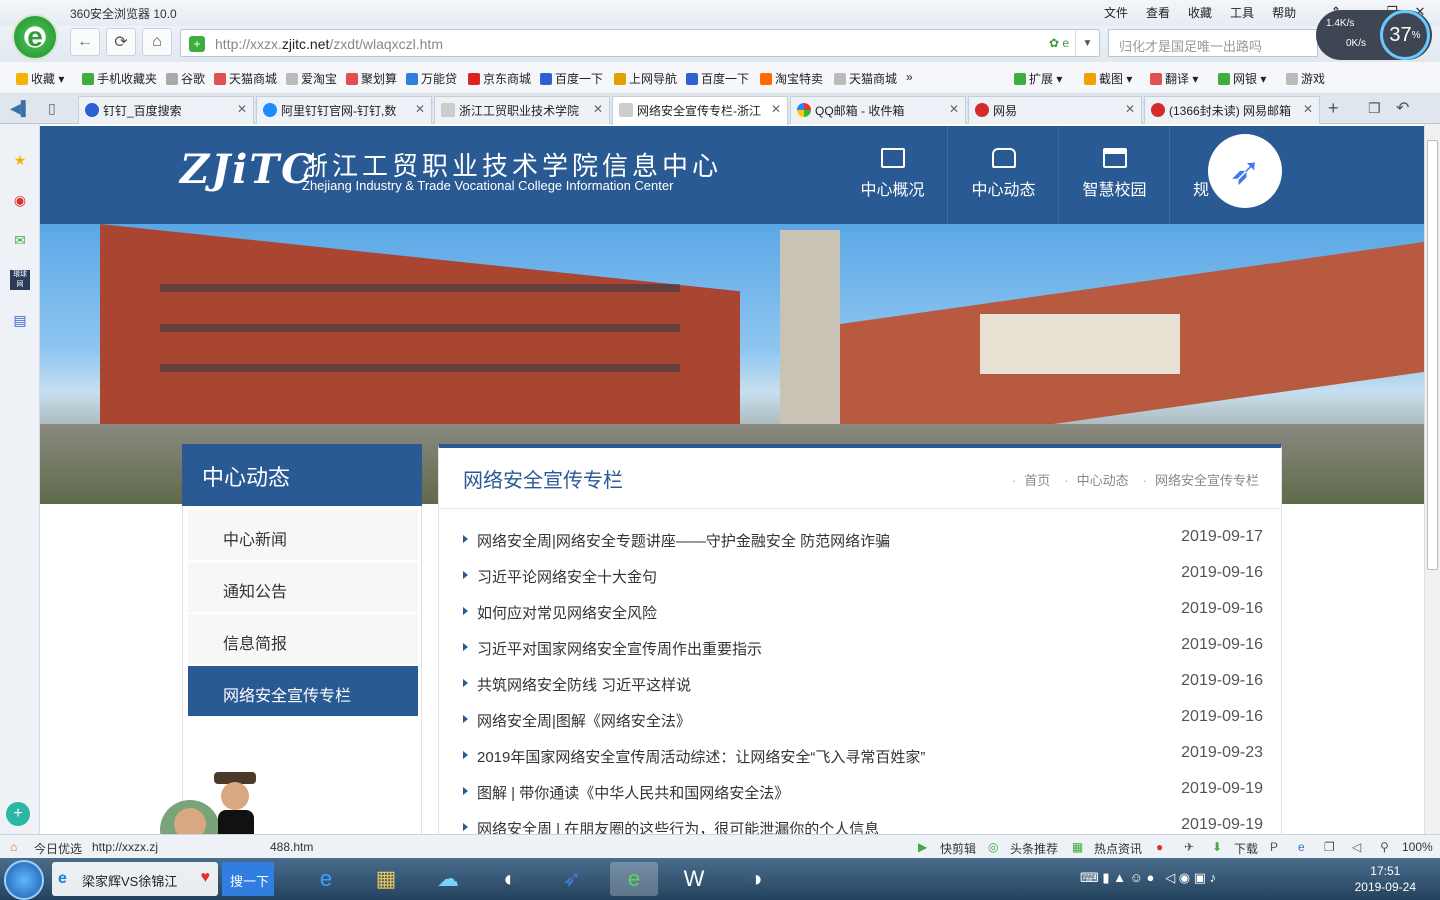 The image size is (1440, 900). Describe the element at coordinates (993, 847) in the screenshot. I see `headline-icon: ◎` at that location.